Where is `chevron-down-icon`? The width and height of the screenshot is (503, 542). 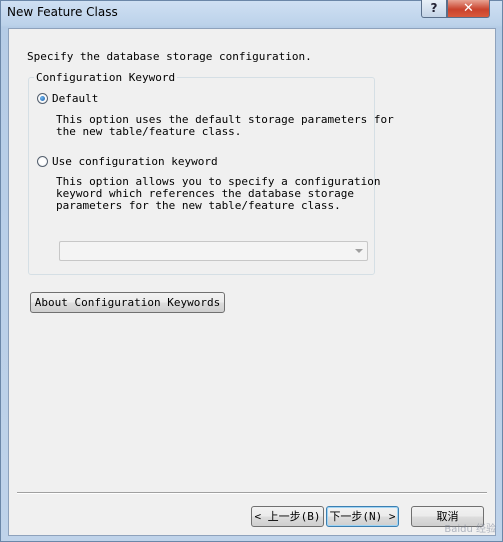
chevron-down-icon is located at coordinates (359, 251).